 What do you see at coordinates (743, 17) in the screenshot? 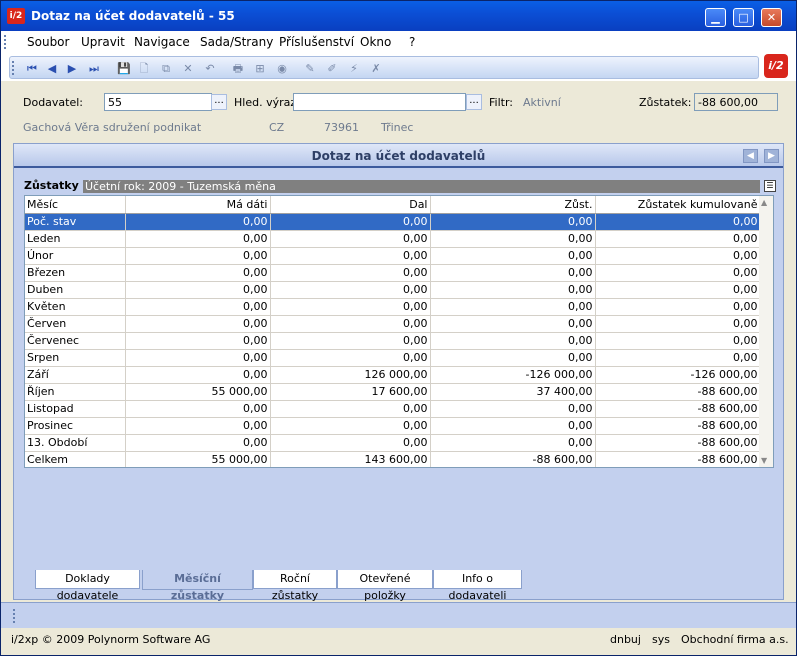
I see `maximize-button: □` at bounding box center [743, 17].